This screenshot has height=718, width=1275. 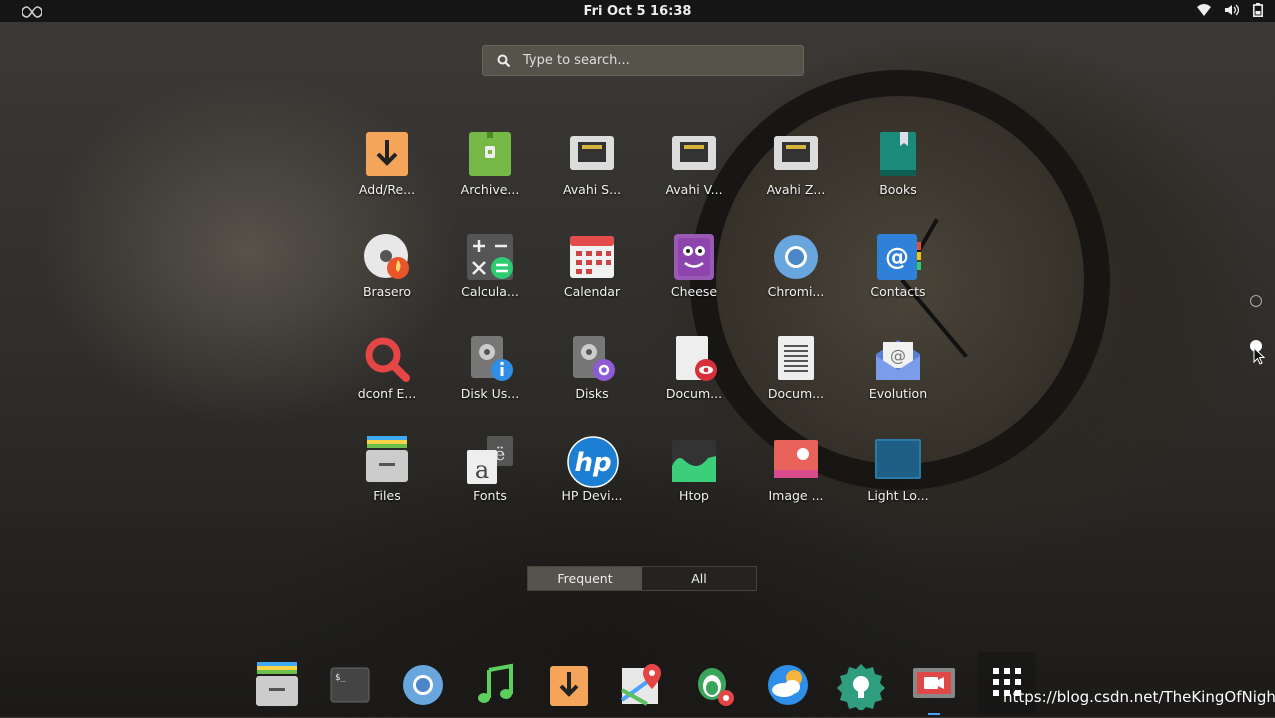 I want to click on software-install-icon, so click(x=387, y=155).